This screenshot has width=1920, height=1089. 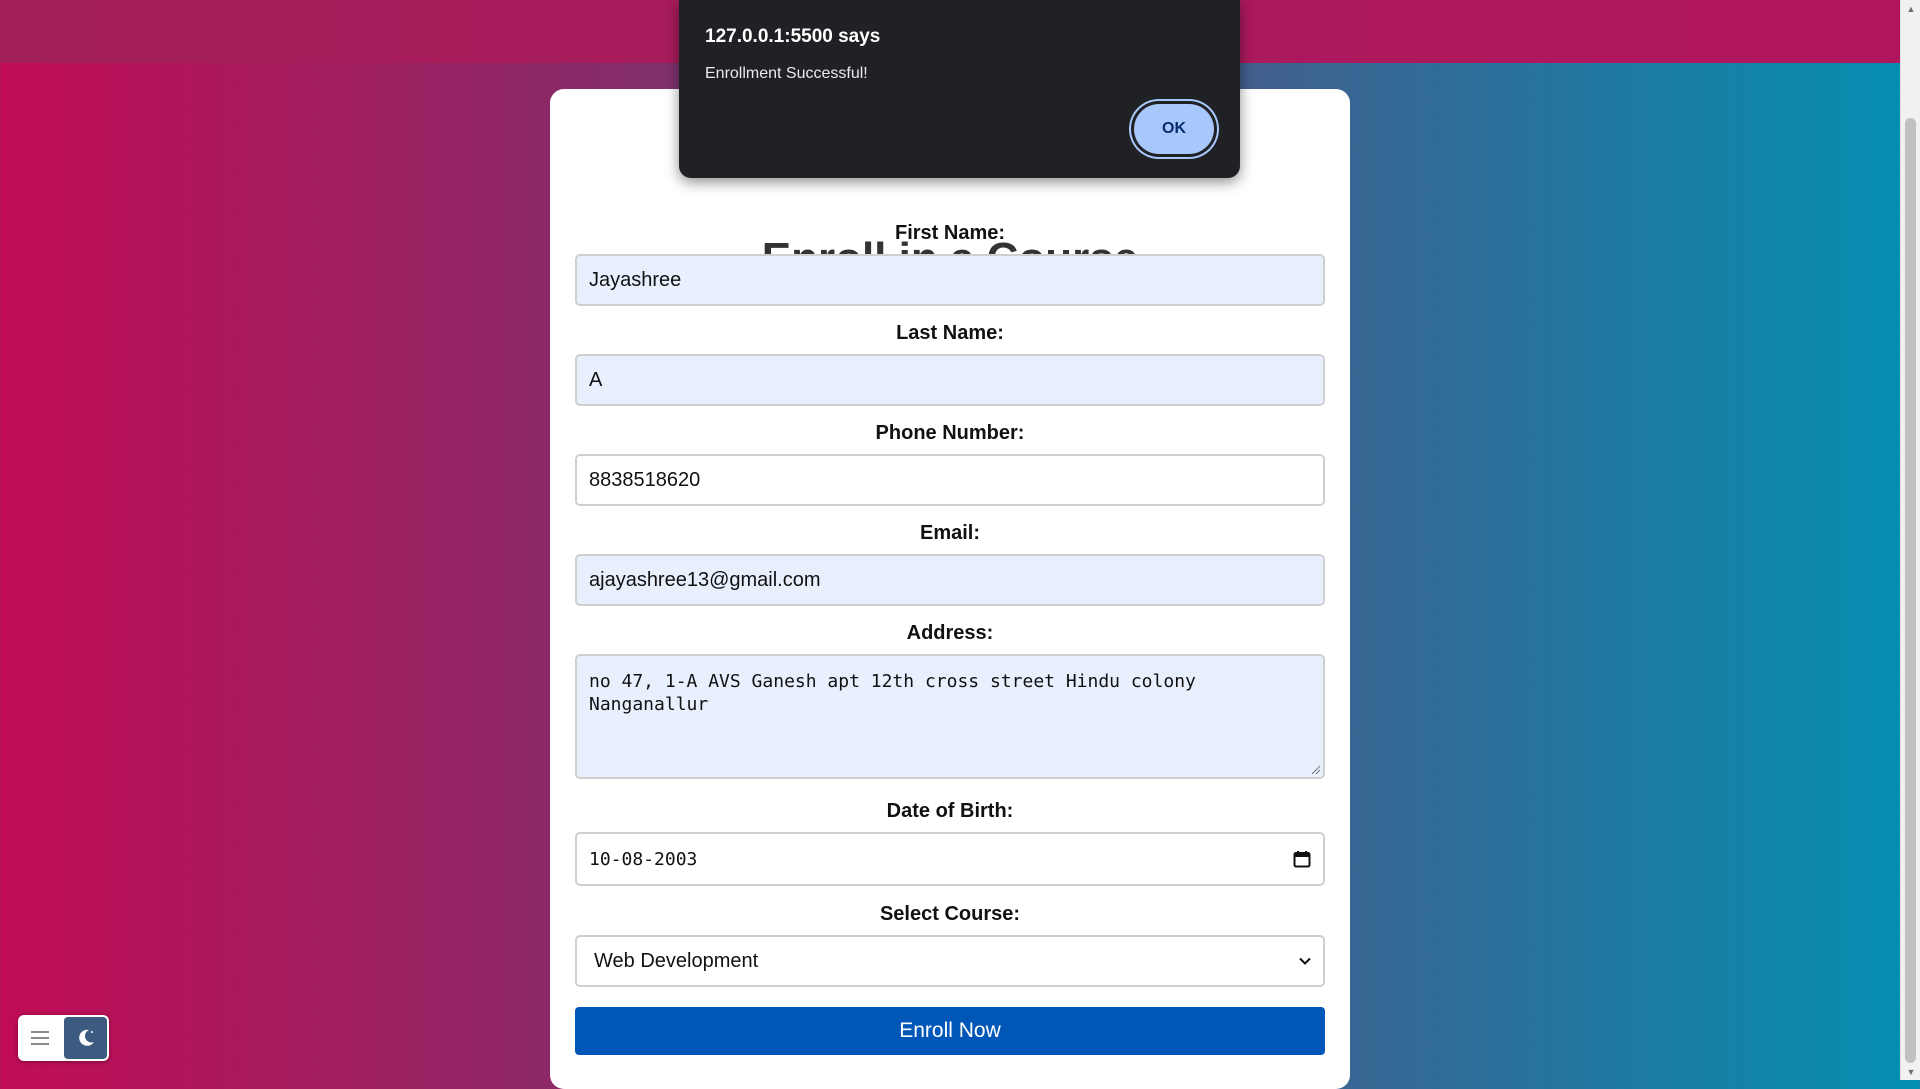 I want to click on dialog-origin-title: 127.0.0.1:5500 says, so click(x=793, y=36).